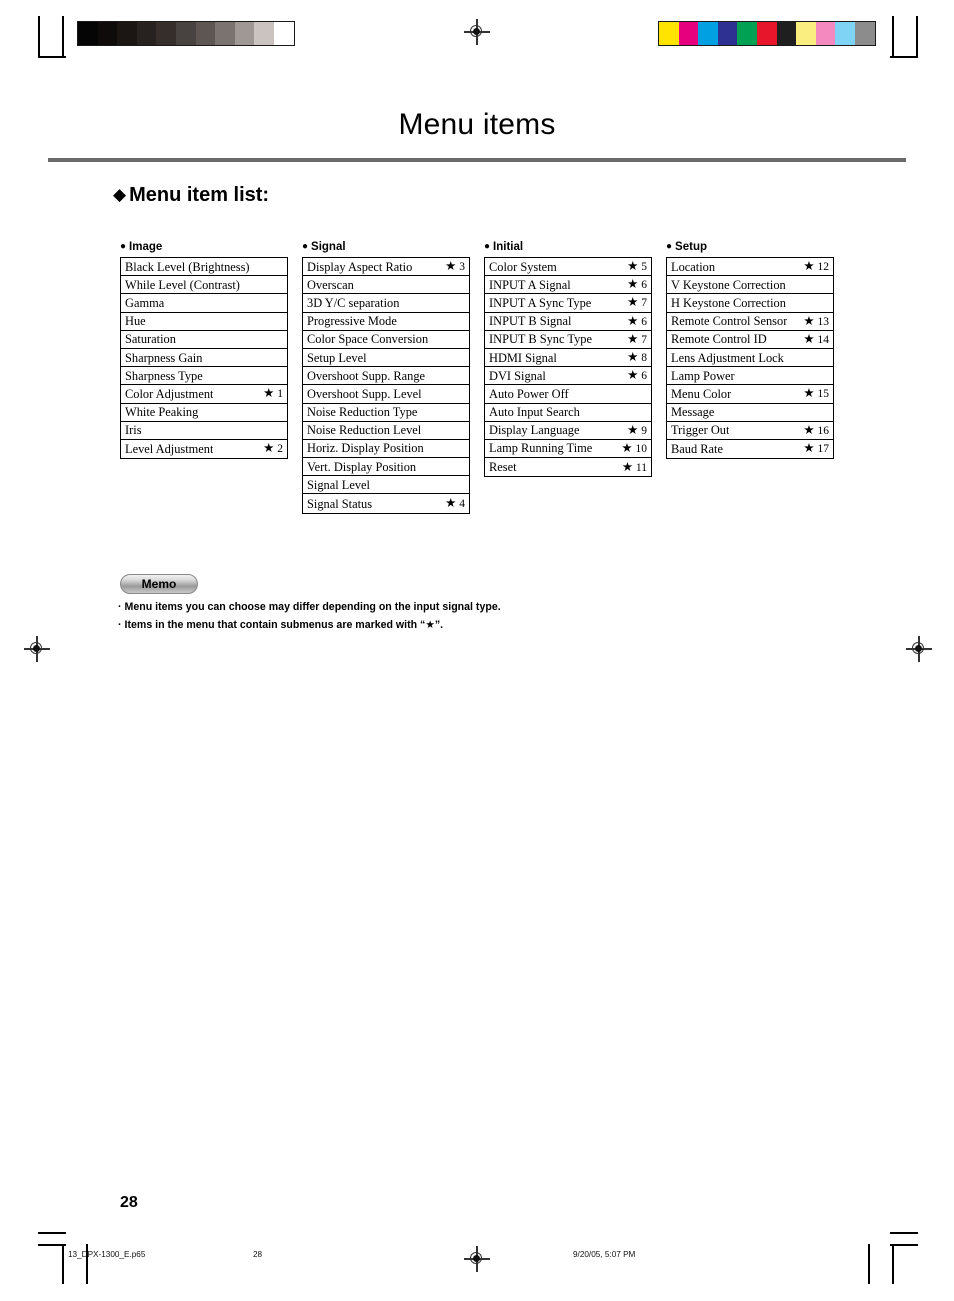 The height and width of the screenshot is (1301, 954). What do you see at coordinates (816, 449) in the screenshot?
I see `submenu-reference: ★ 17` at bounding box center [816, 449].